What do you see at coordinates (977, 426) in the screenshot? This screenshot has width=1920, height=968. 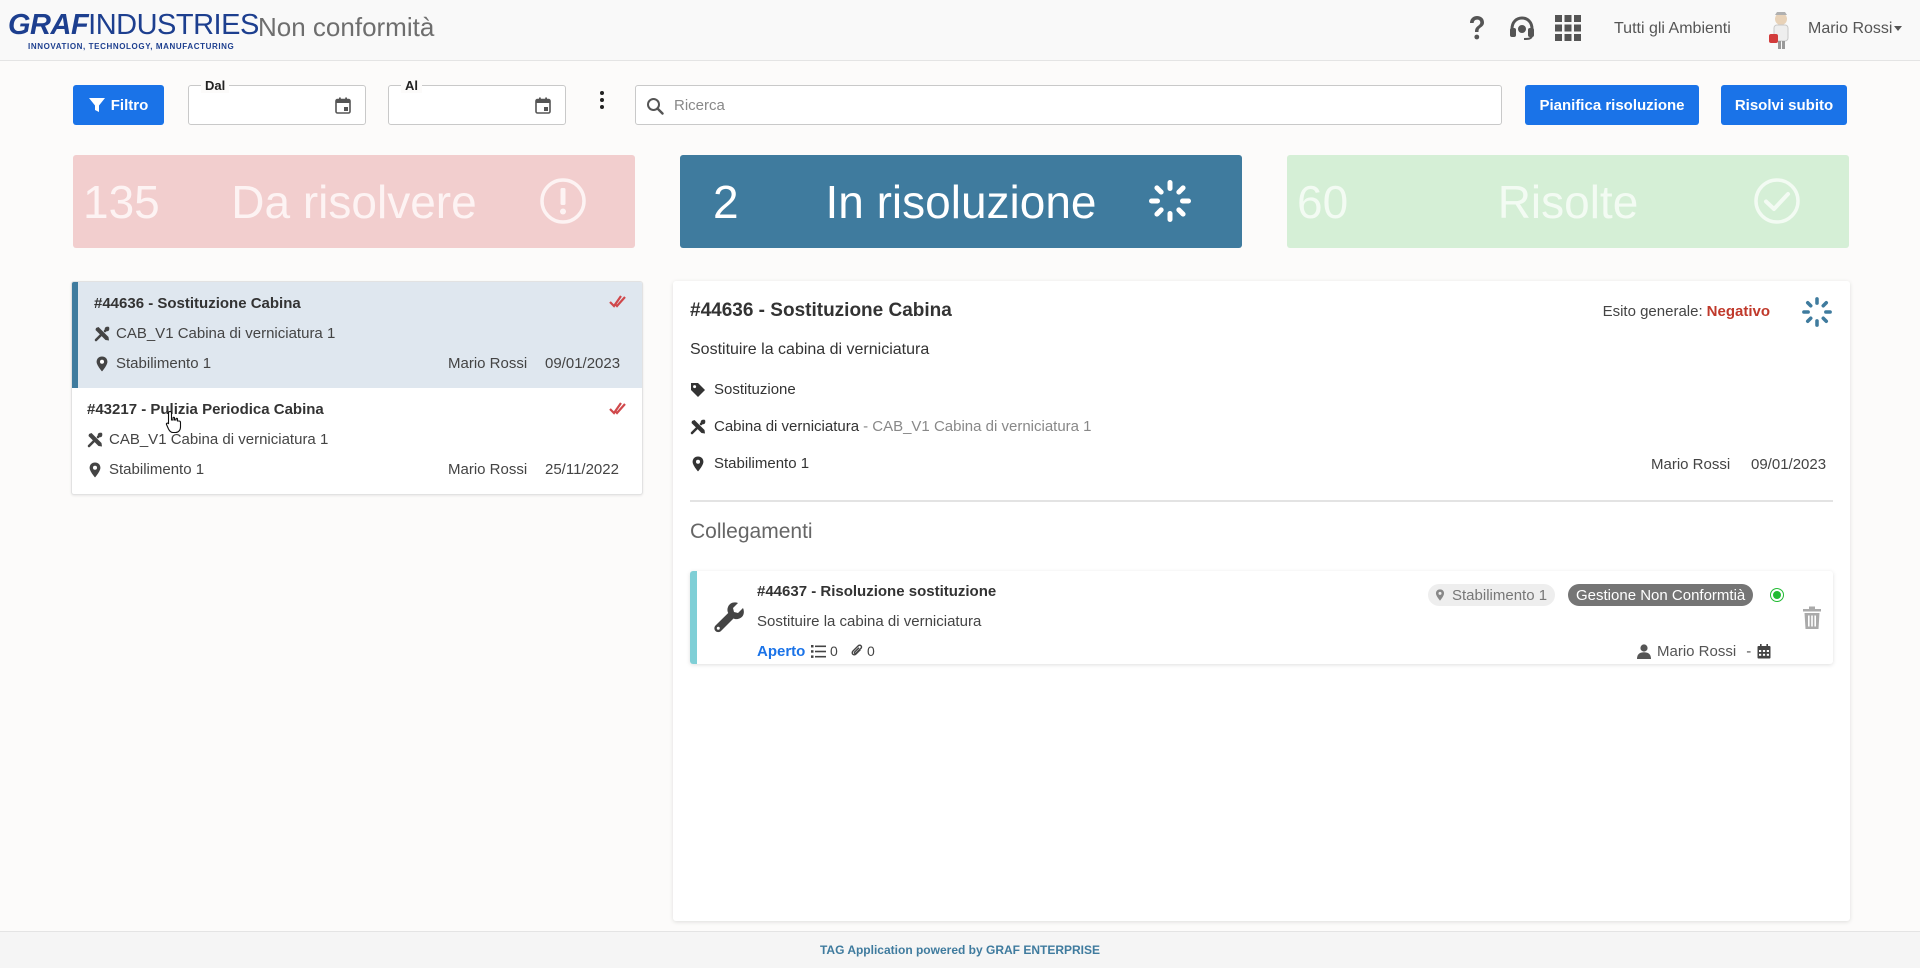 I see `detail-asset-code: - CAB_V1 Cabina di verniciatura 1` at bounding box center [977, 426].